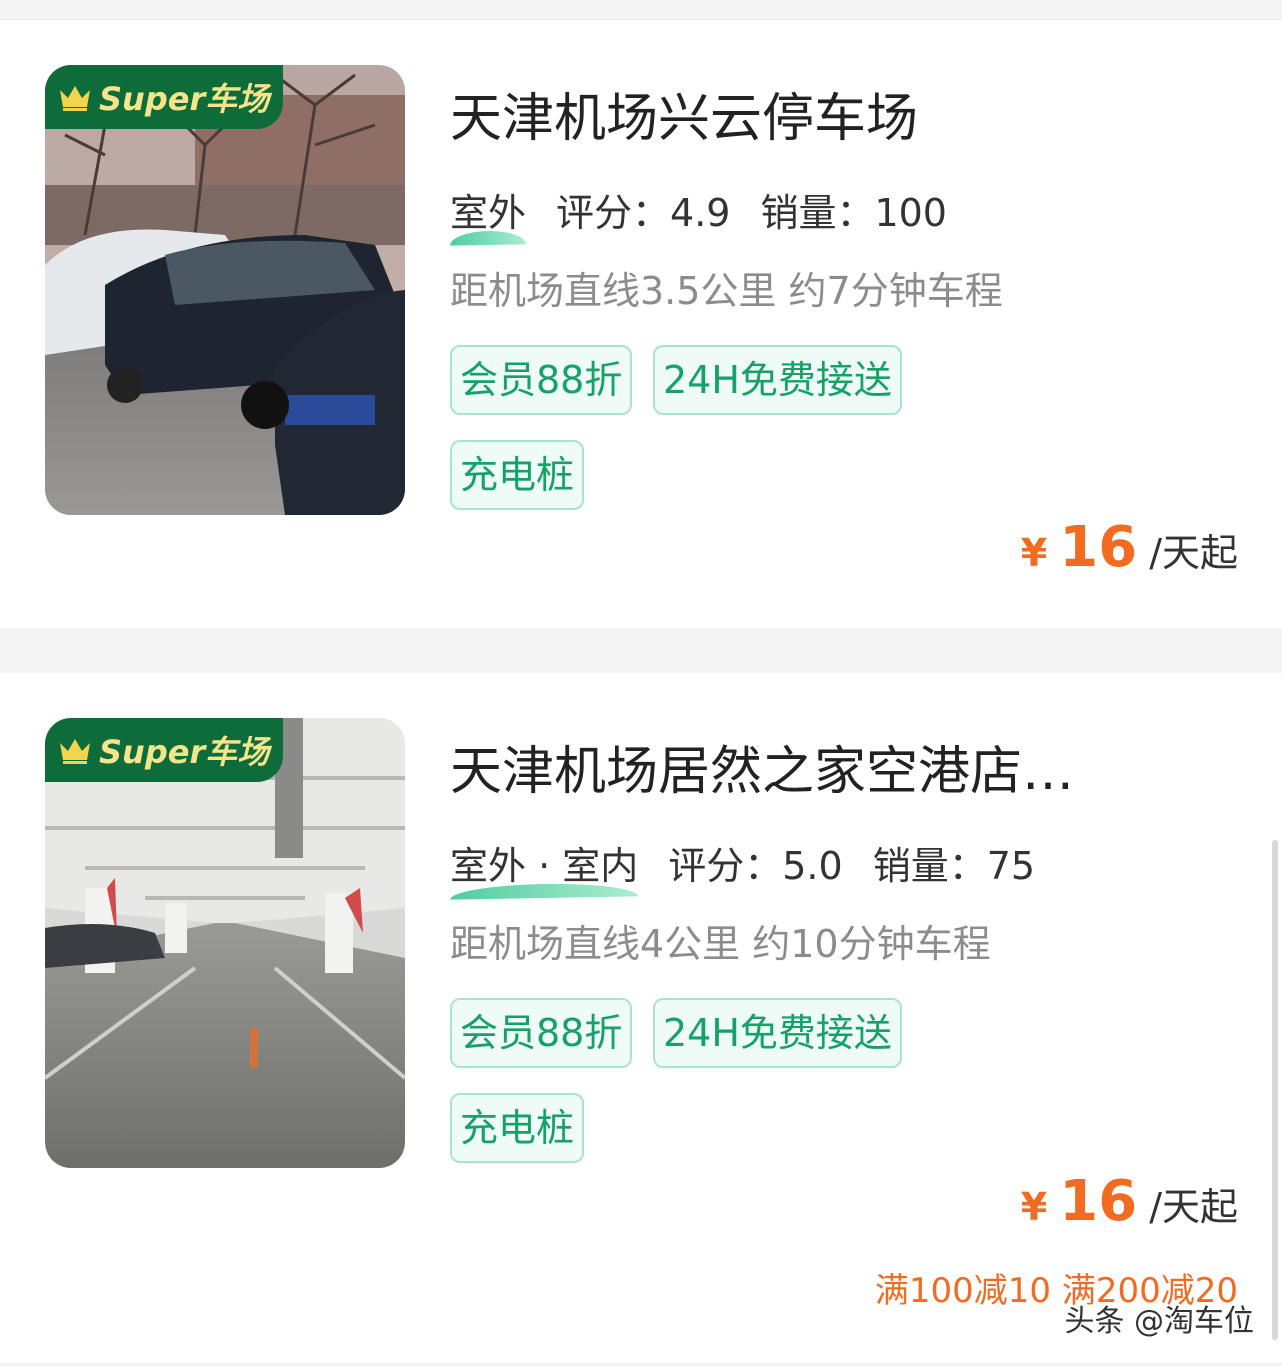 Image resolution: width=1282 pixels, height=1366 pixels. Describe the element at coordinates (684, 113) in the screenshot. I see `lot-title: 天津机场兴云停车场` at that location.